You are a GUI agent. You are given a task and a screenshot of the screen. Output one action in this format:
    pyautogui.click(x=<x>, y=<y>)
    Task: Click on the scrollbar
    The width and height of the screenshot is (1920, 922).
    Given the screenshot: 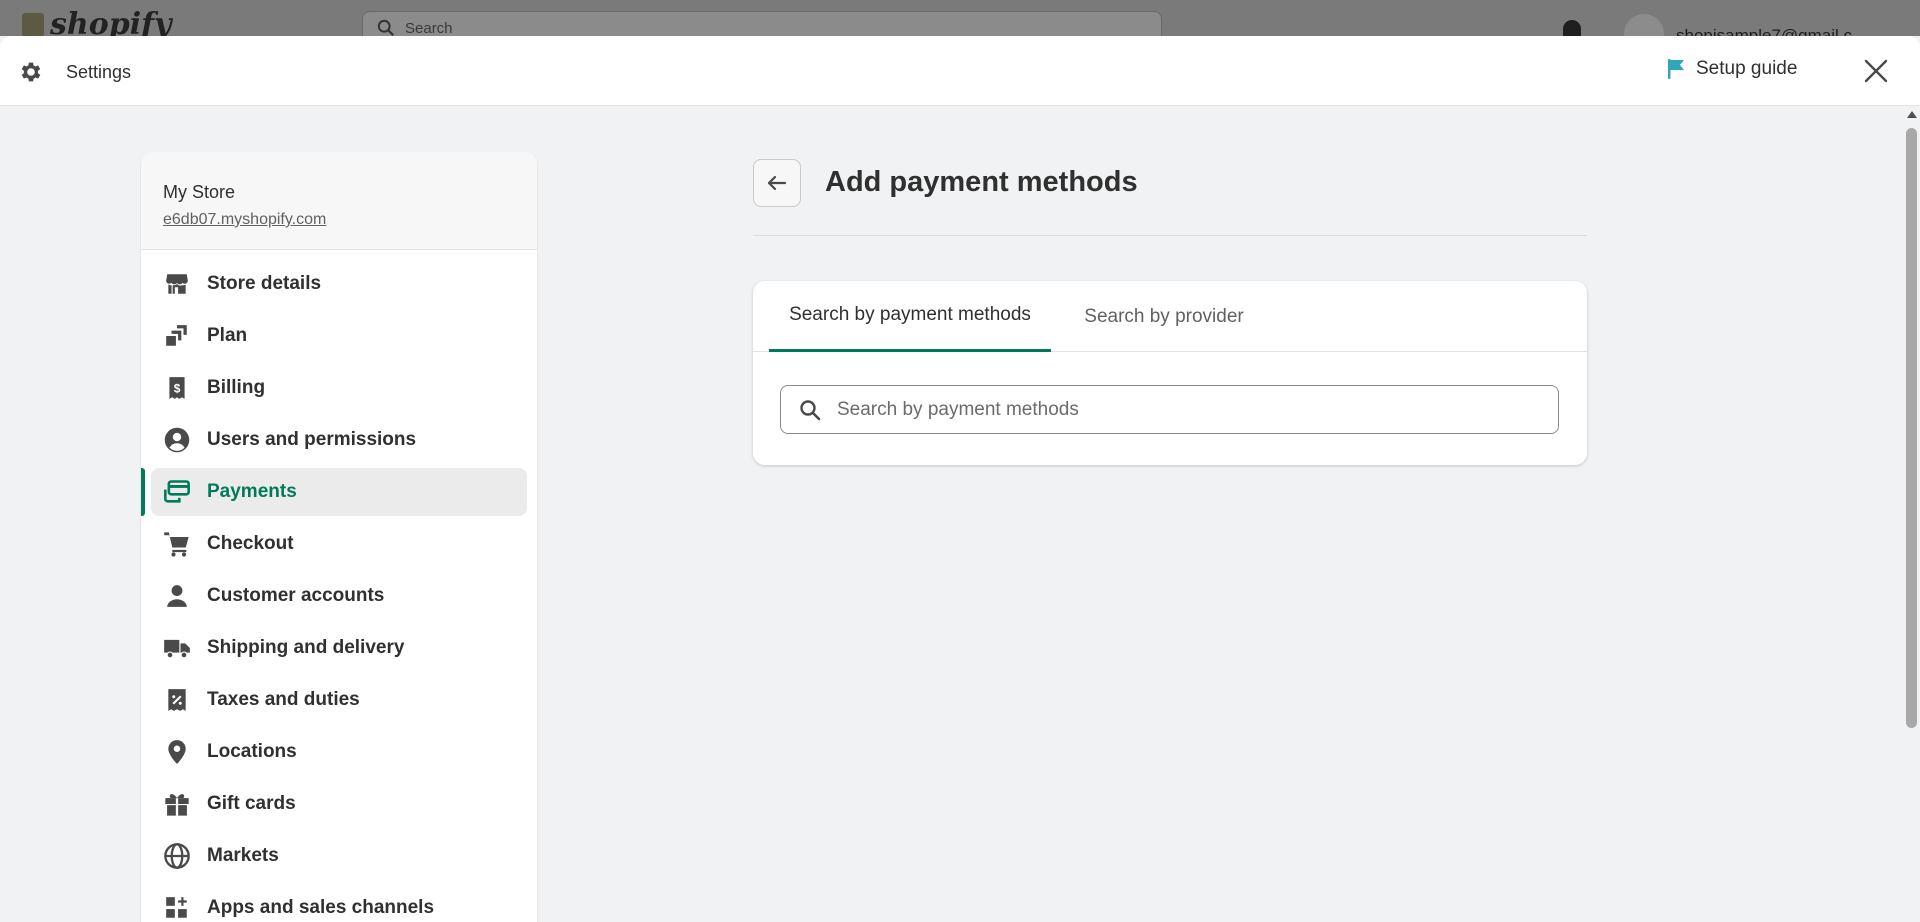 What is the action you would take?
    pyautogui.click(x=1911, y=514)
    